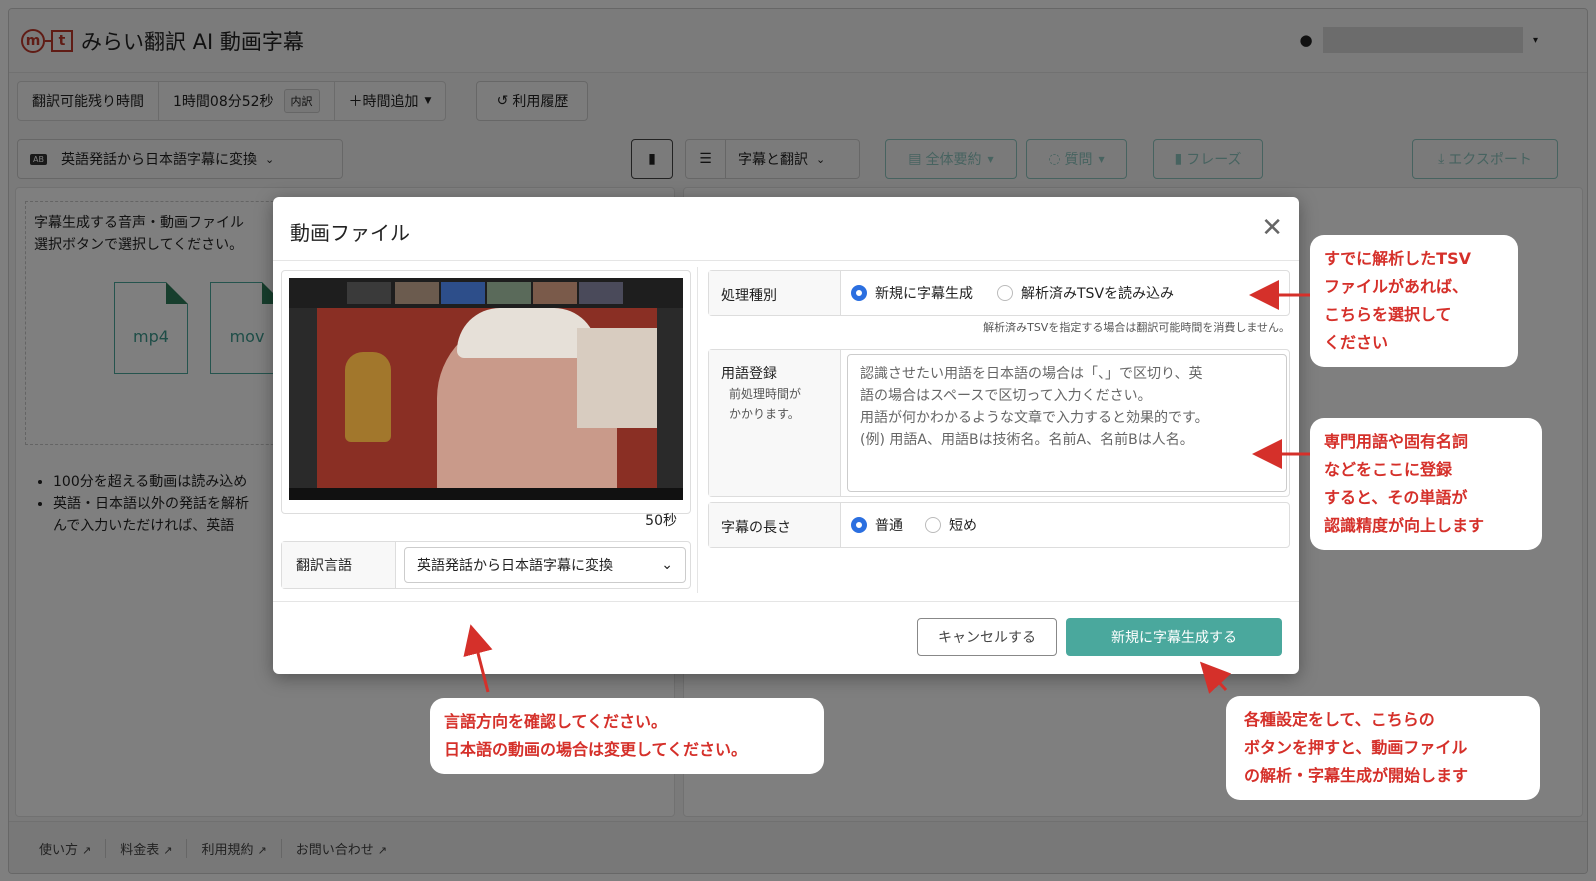  I want to click on tsv-callout: すでに解析したTSV ファイルがあれば、 こちらを選択して ください, so click(1414, 301).